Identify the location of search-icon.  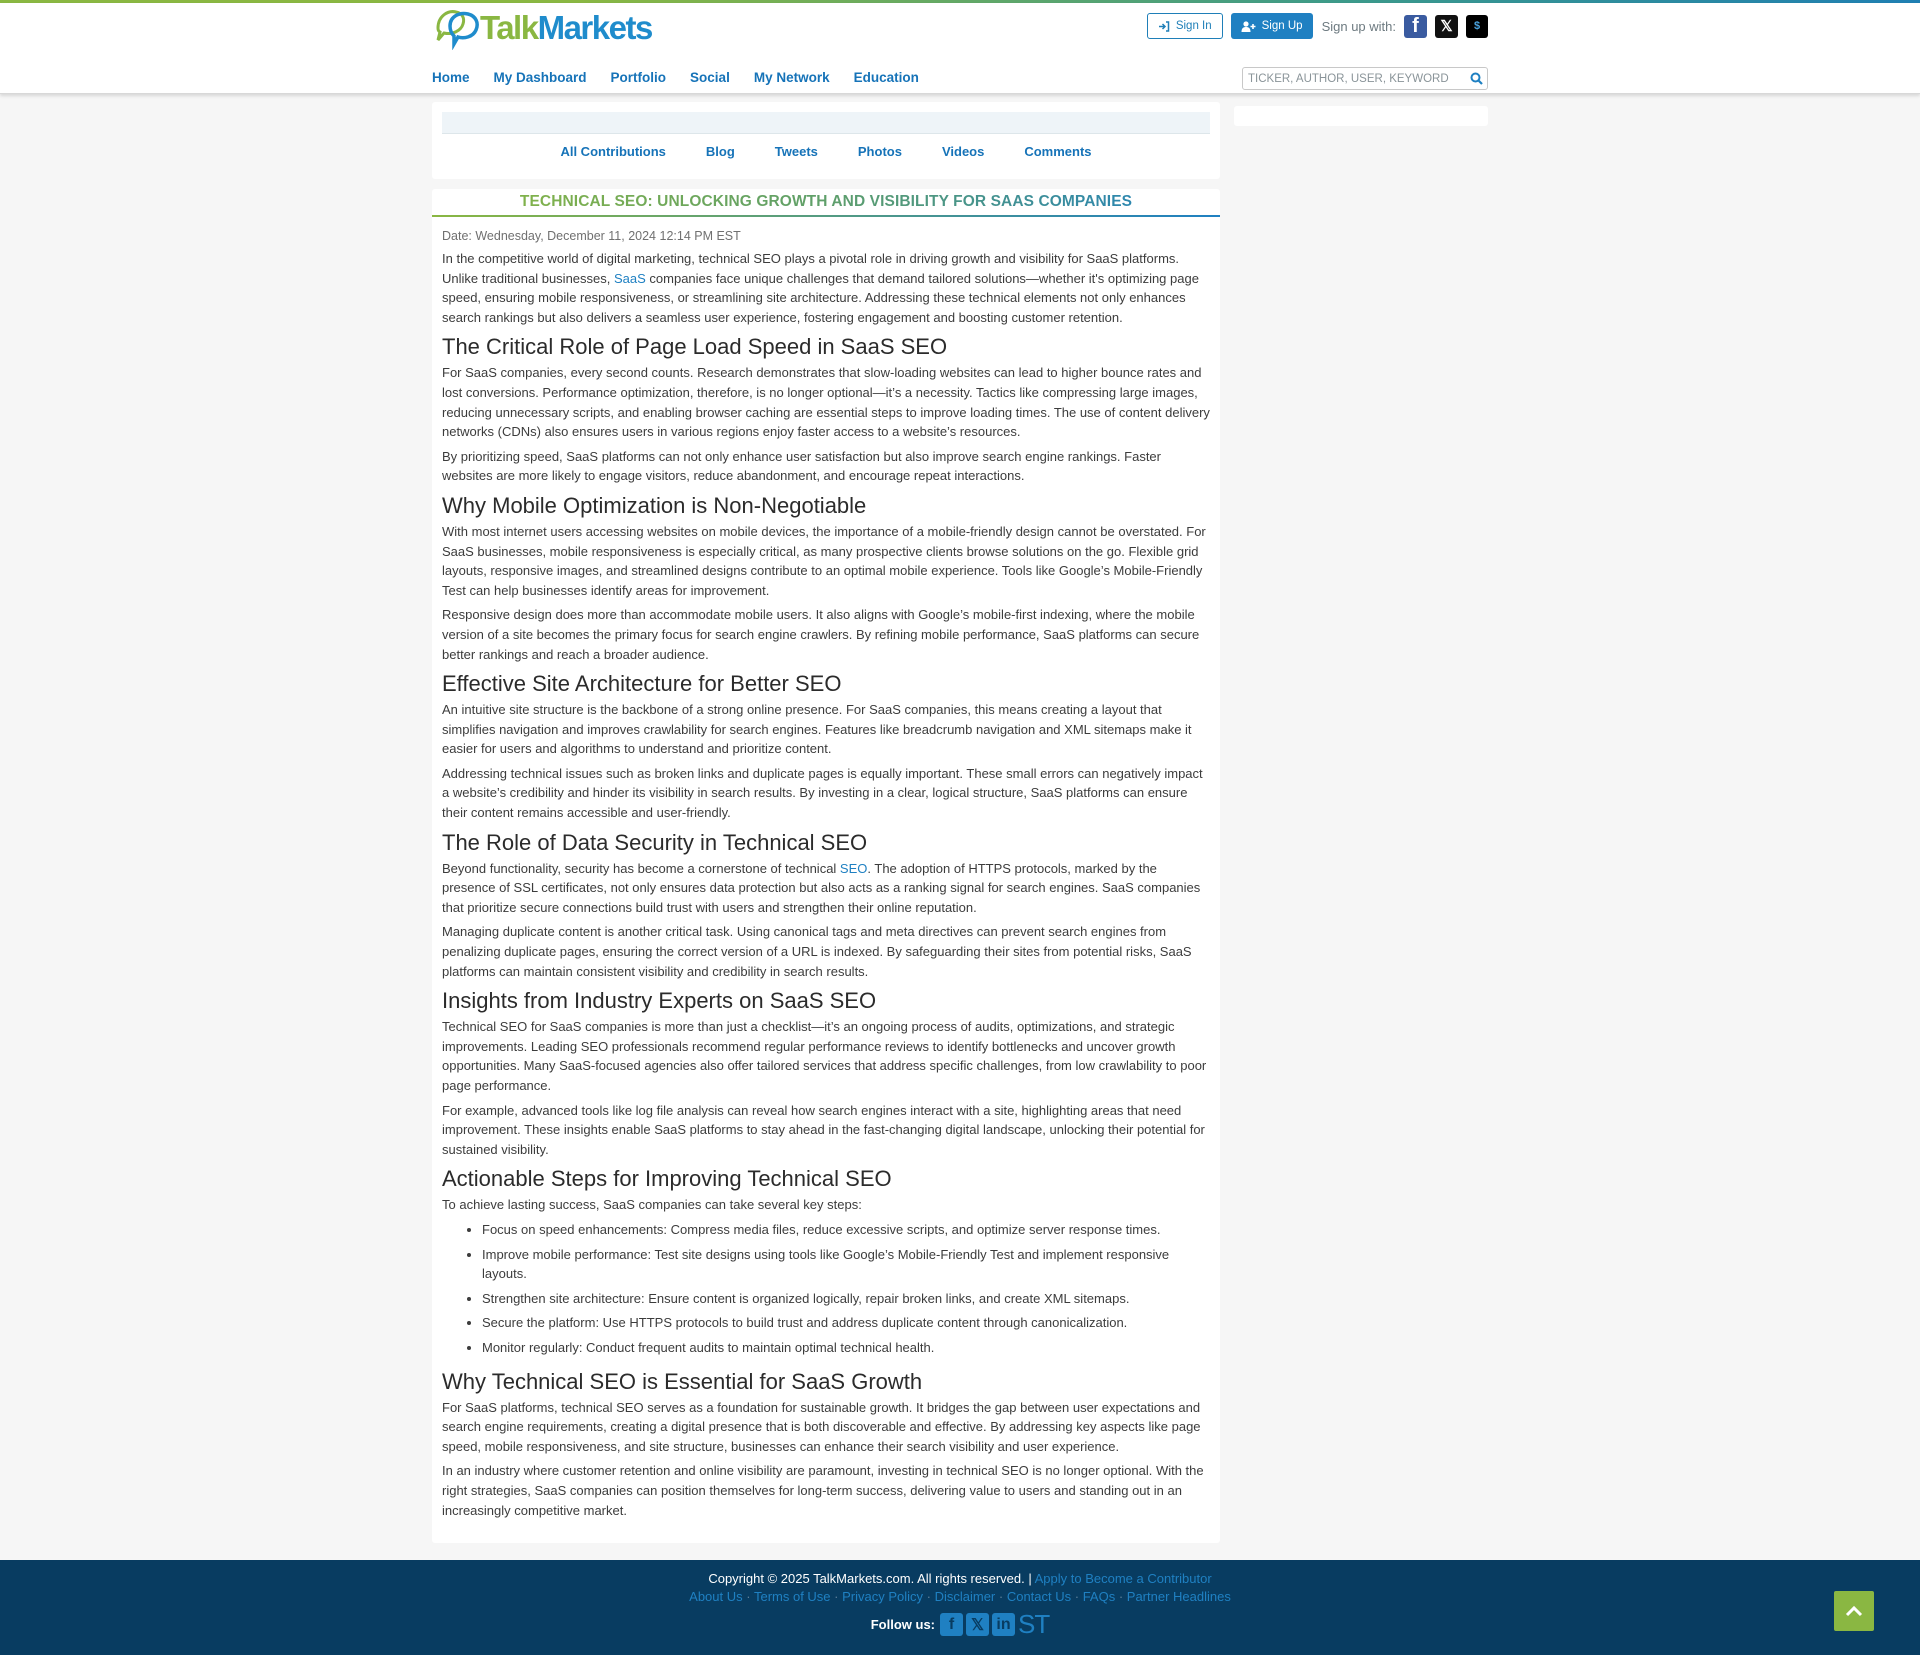
(1476, 79).